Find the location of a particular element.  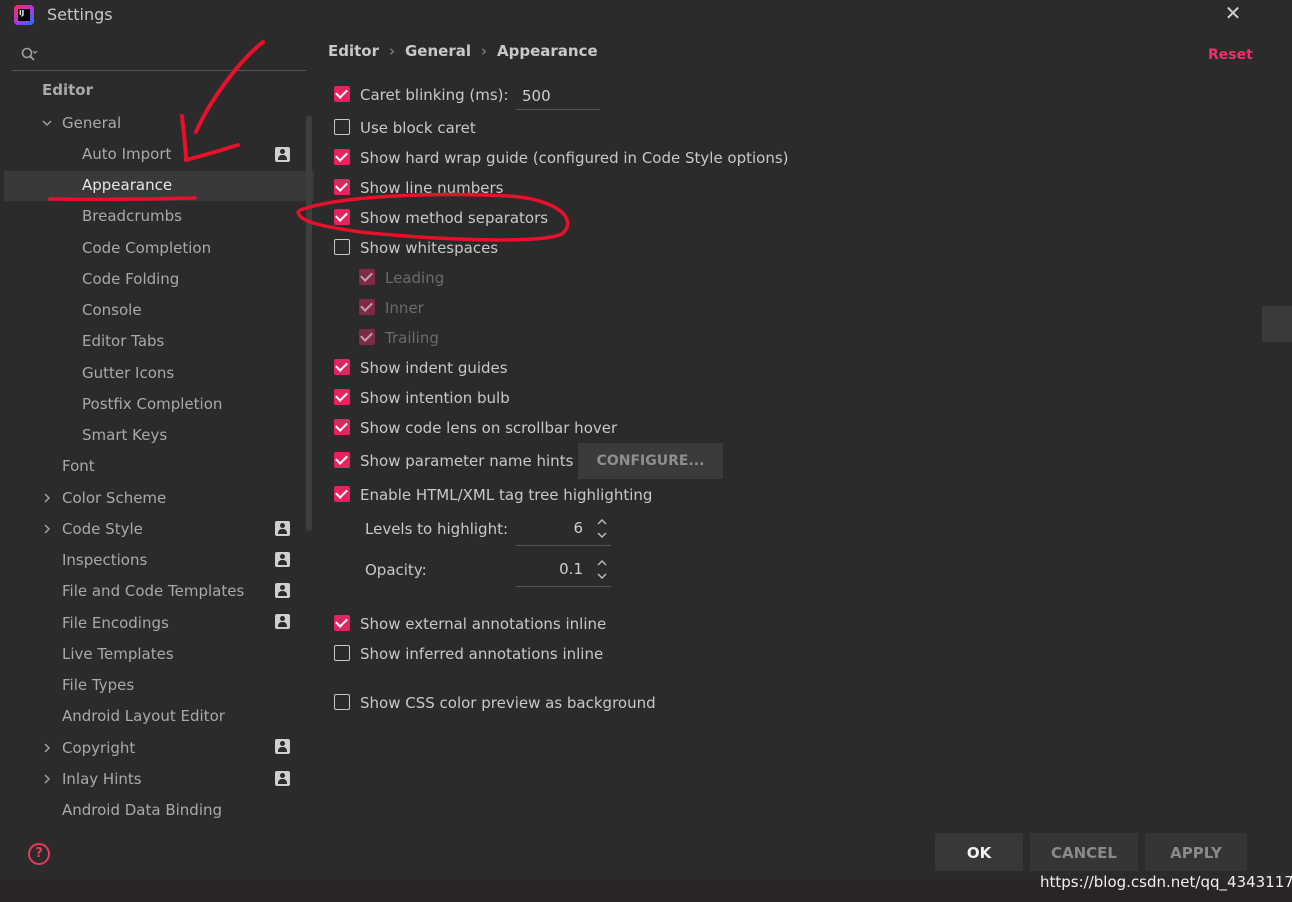

levels-label: Levels to highlight: is located at coordinates (437, 529).